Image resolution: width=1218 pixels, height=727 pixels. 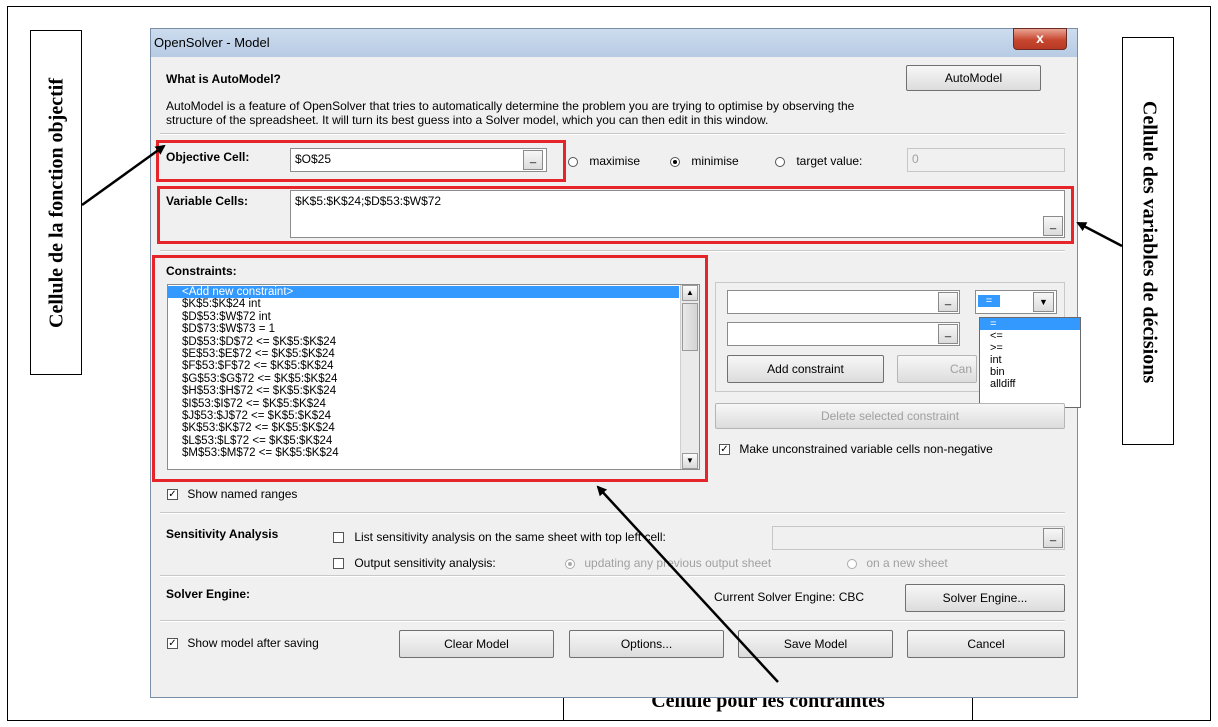 I want to click on show-model-label: Show model after saving, so click(x=253, y=643).